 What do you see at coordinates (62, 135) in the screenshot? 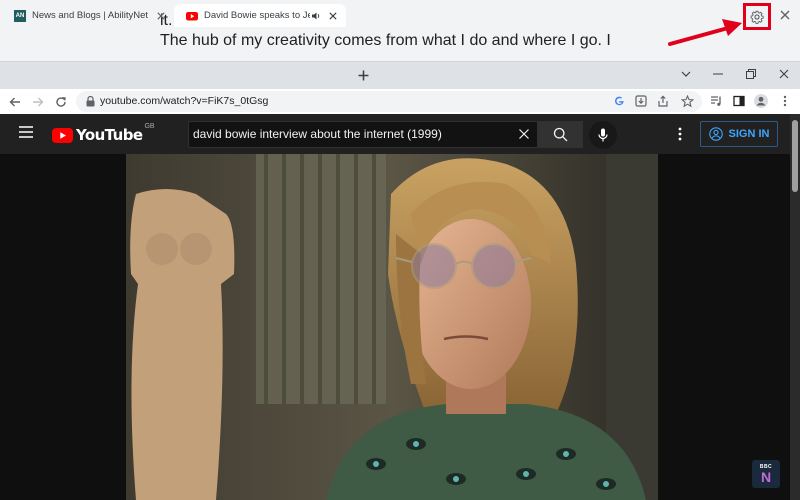
I see `youtube-play-icon` at bounding box center [62, 135].